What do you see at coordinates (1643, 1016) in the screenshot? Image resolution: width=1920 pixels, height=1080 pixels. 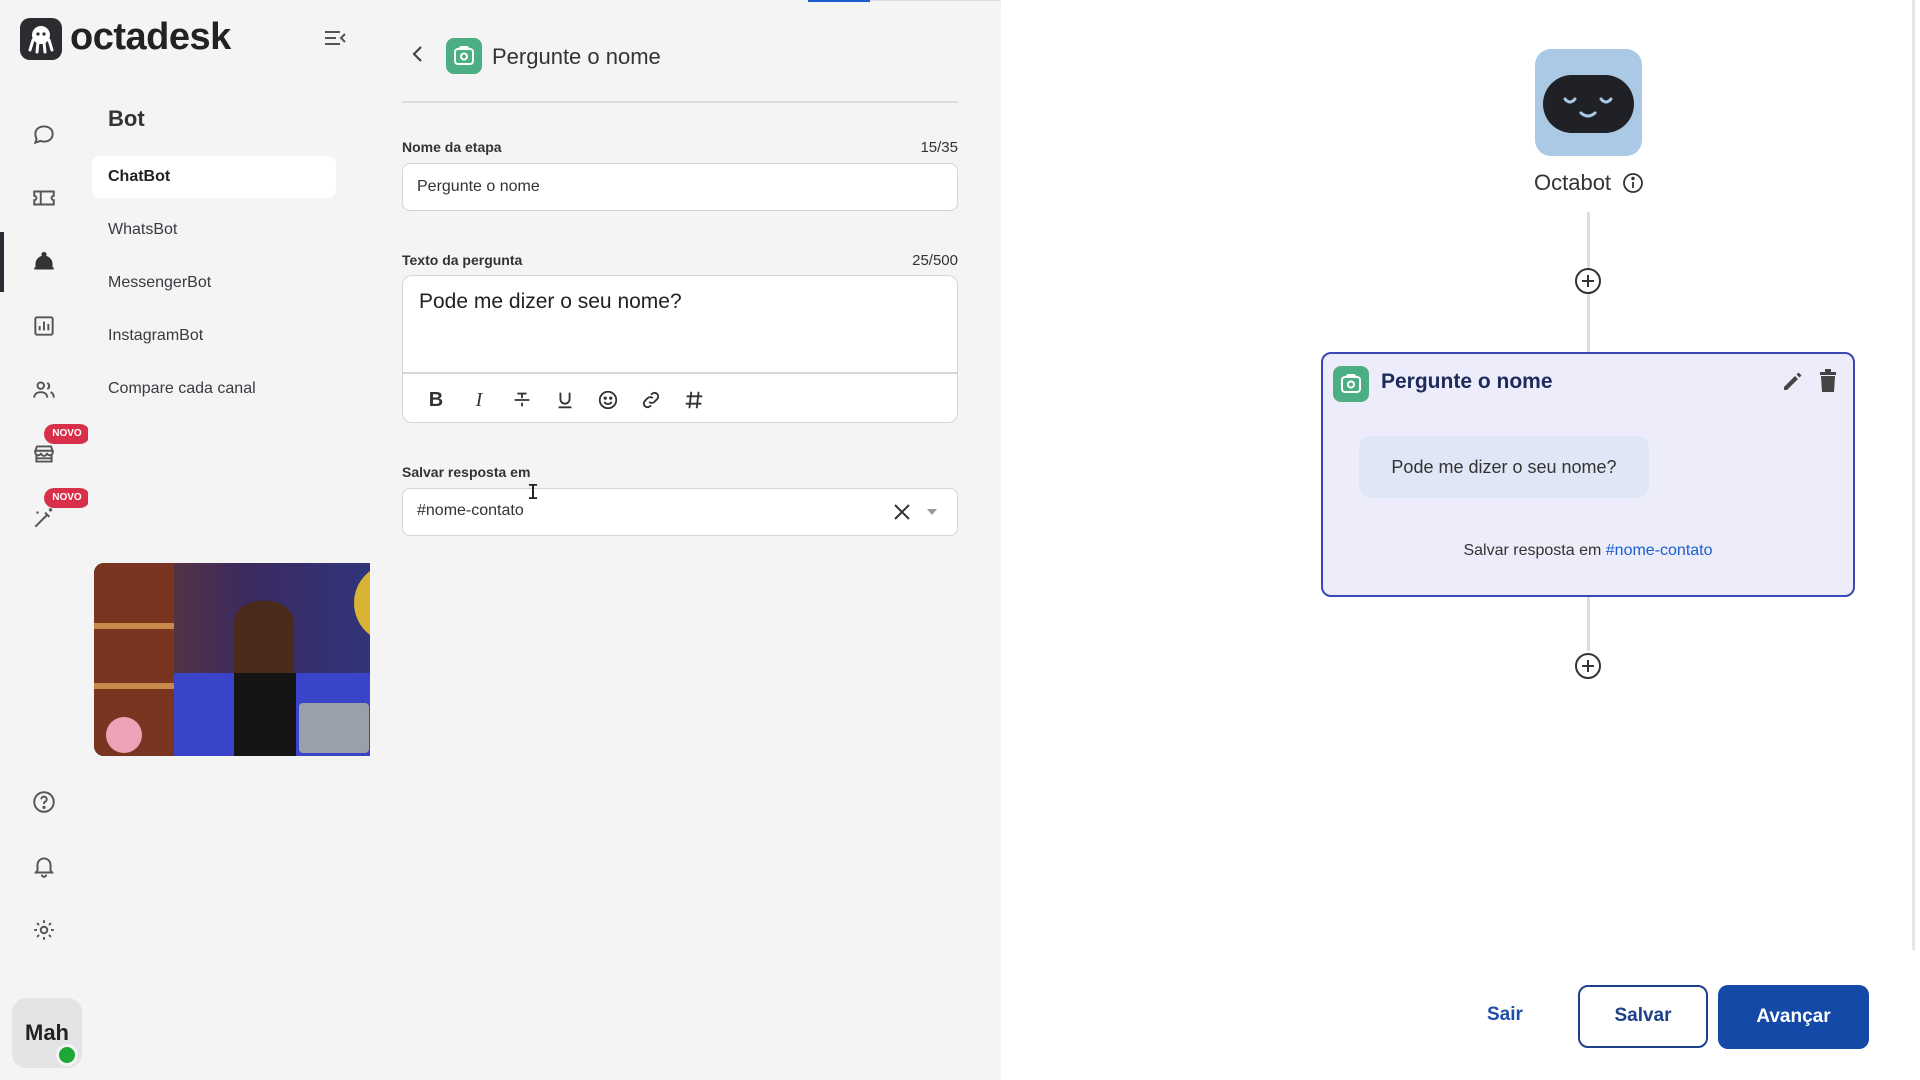 I see `save-button: Salvar` at bounding box center [1643, 1016].